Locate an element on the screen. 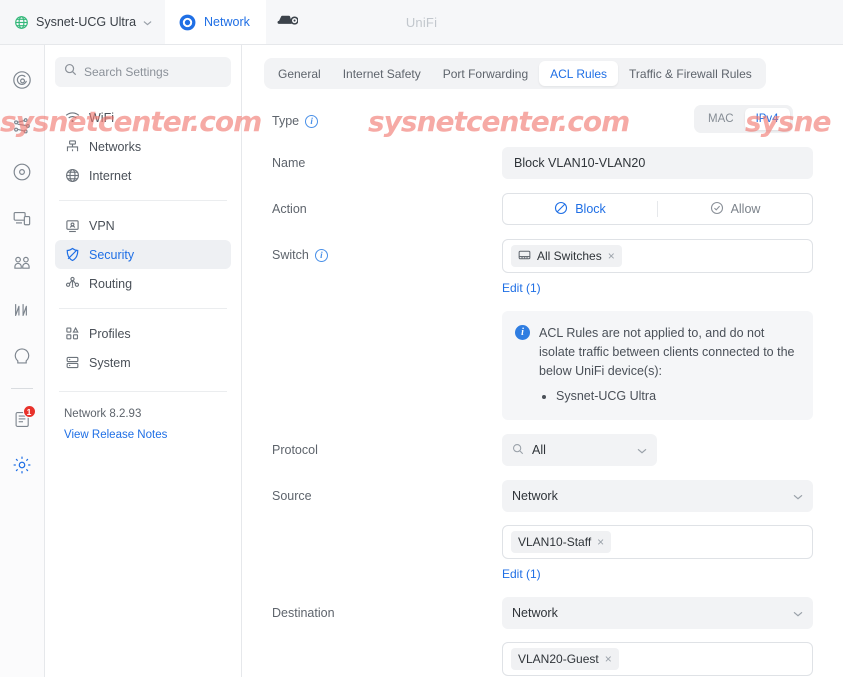 Image resolution: width=843 pixels, height=677 pixels. devices-console-button is located at coordinates (288, 22).